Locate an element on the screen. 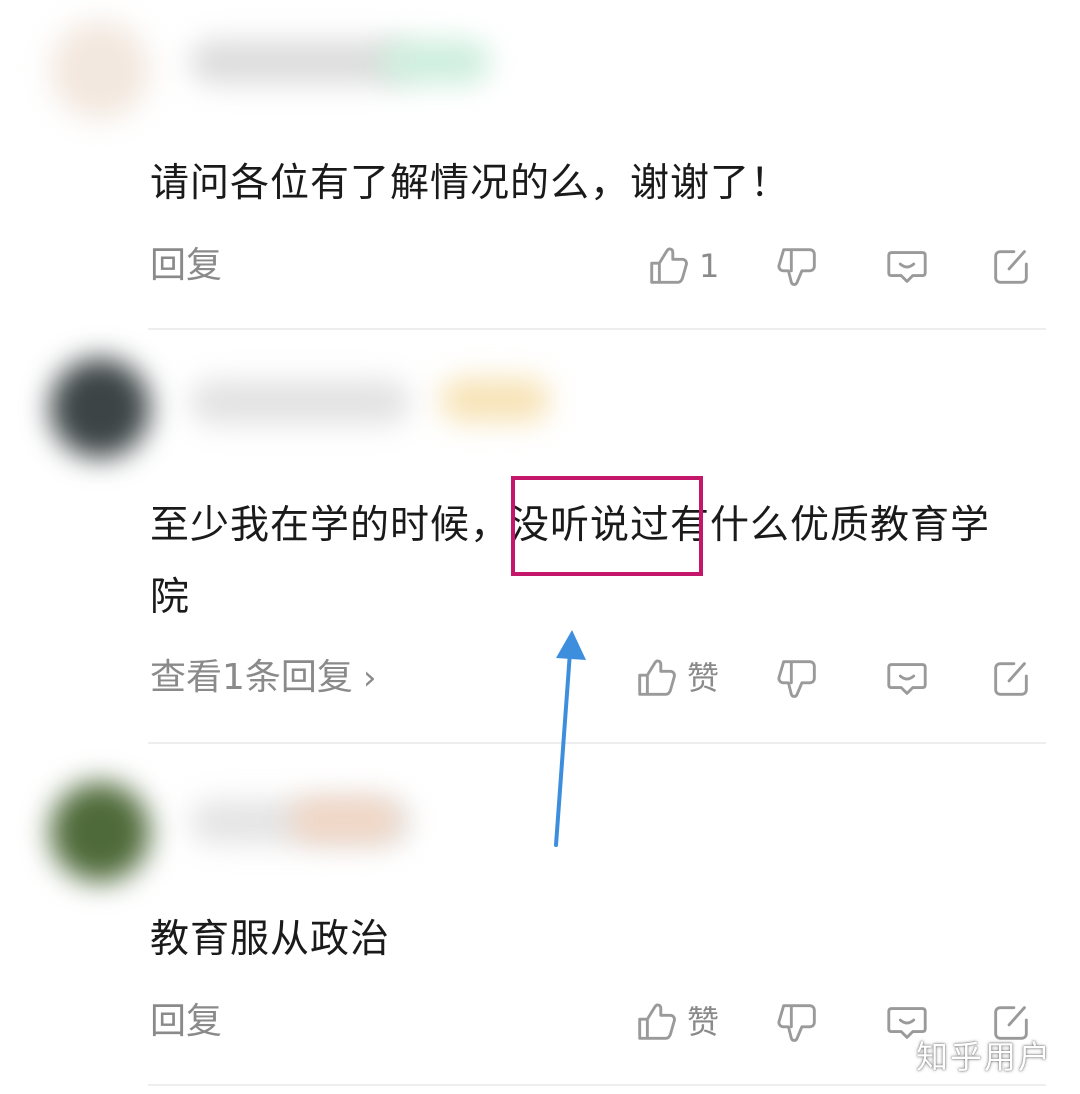 Image resolution: width=1080 pixels, height=1094 pixels. like-button: 1 is located at coordinates (682, 266).